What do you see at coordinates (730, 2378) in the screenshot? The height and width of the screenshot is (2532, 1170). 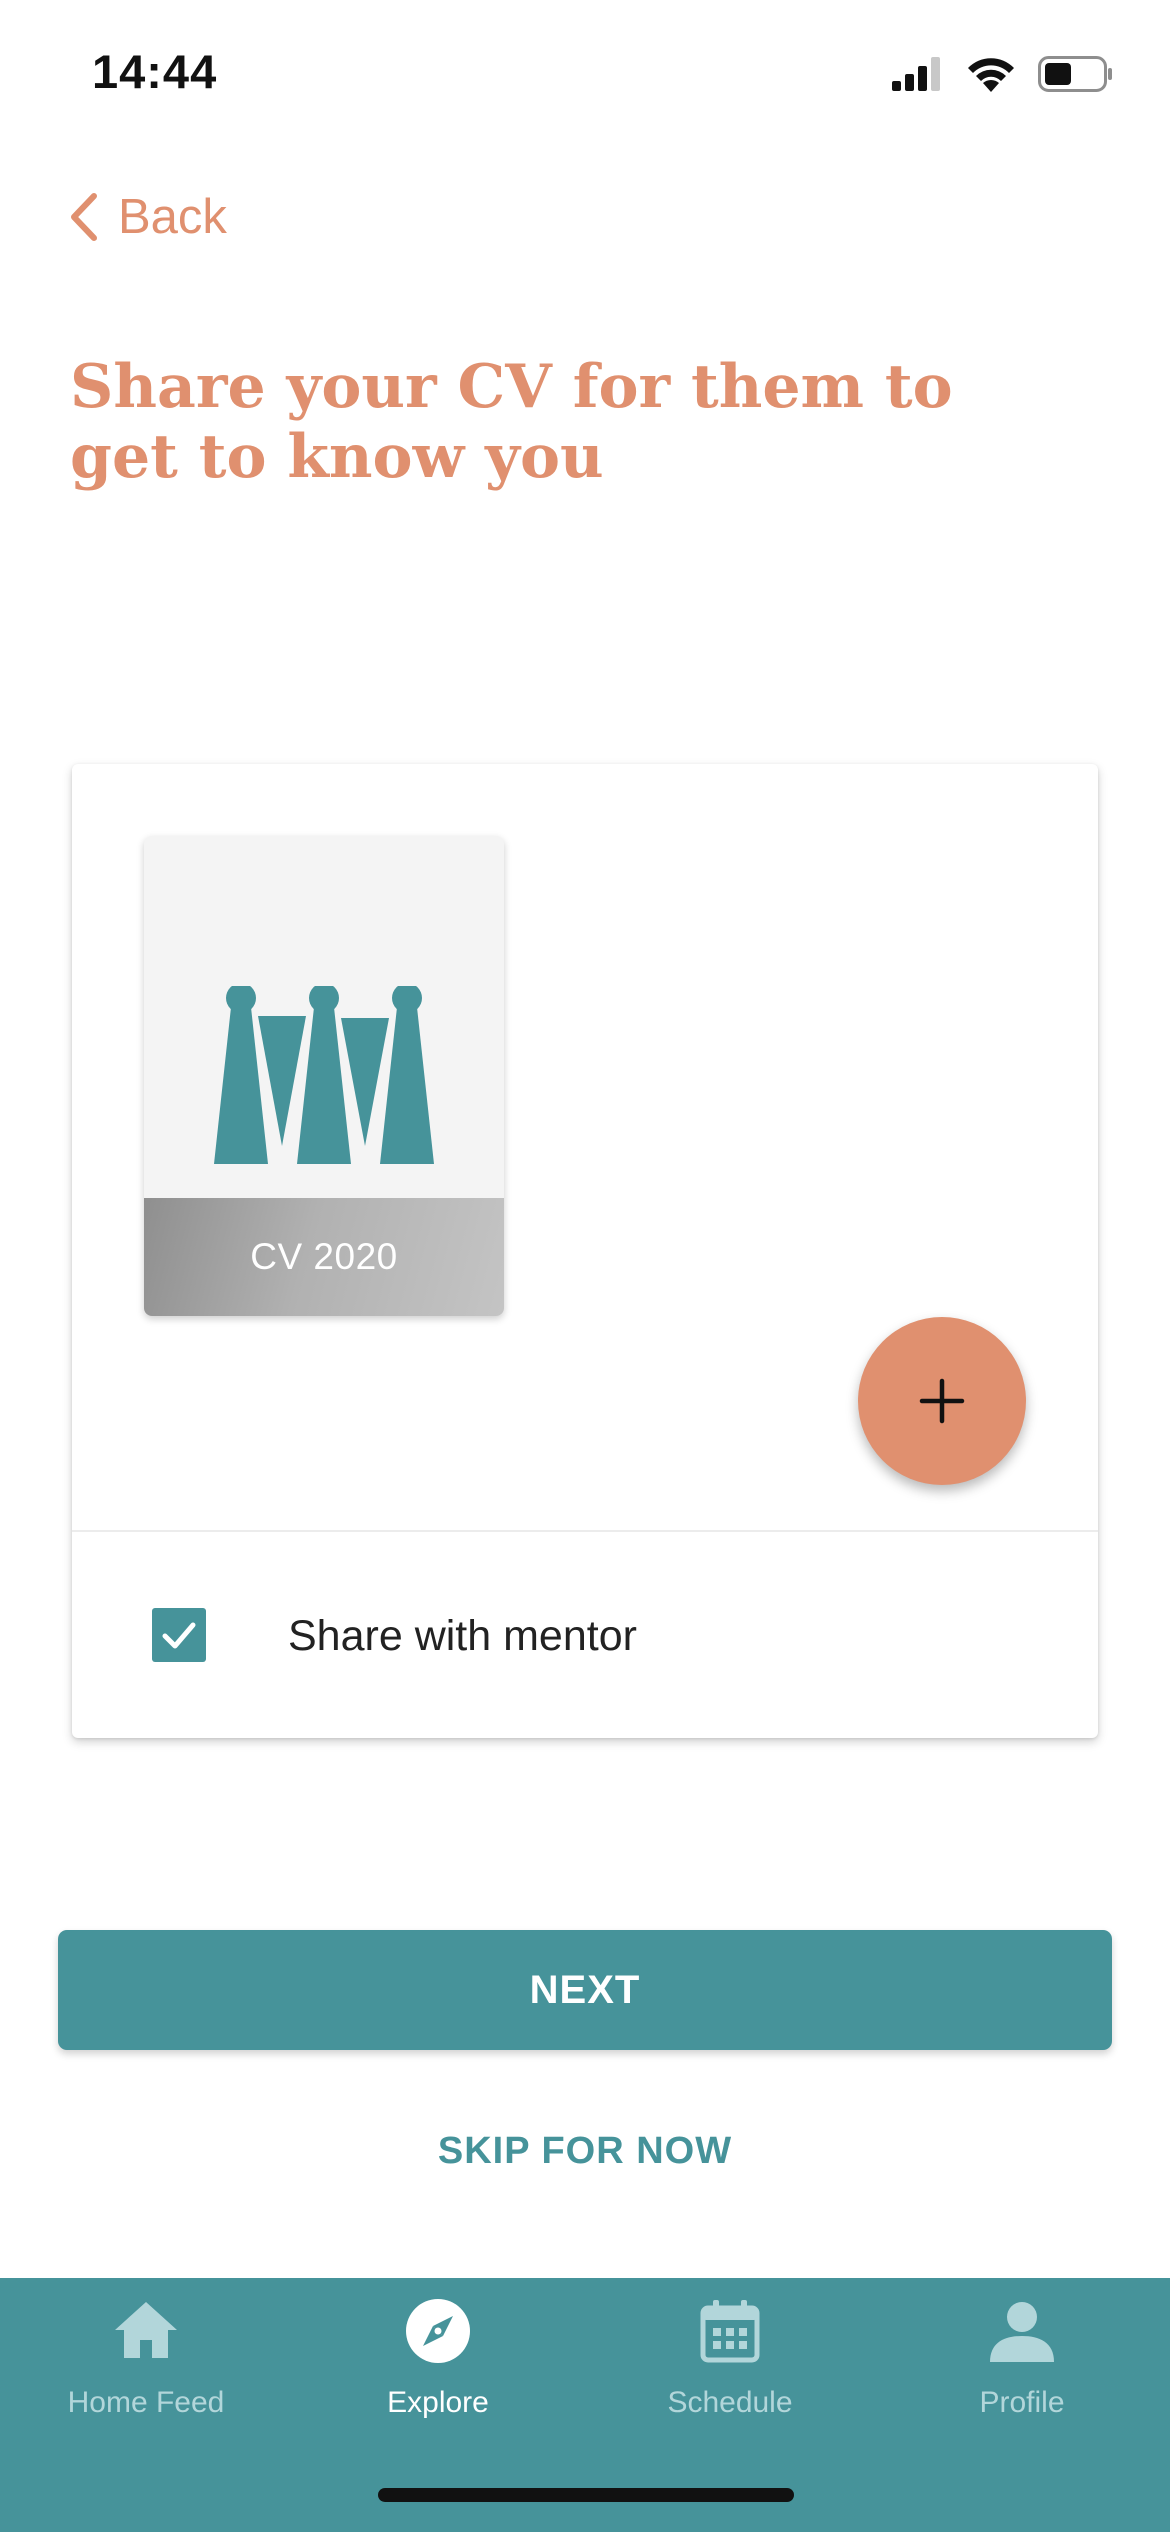 I see `tab-schedule: Schedule` at bounding box center [730, 2378].